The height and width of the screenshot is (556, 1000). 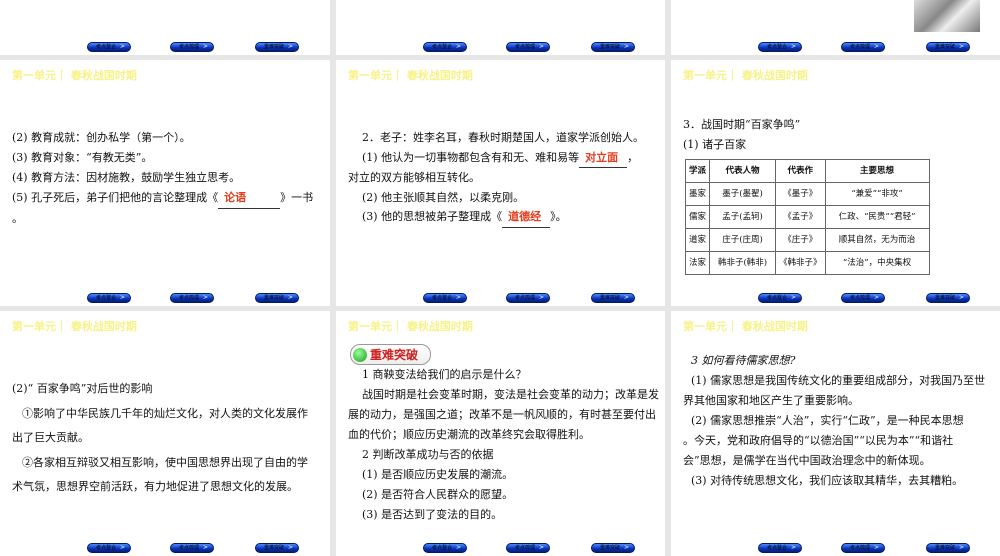 I want to click on text: (5) 孔子死后，弟子们把他的言论整理成《, so click(x=115, y=197).